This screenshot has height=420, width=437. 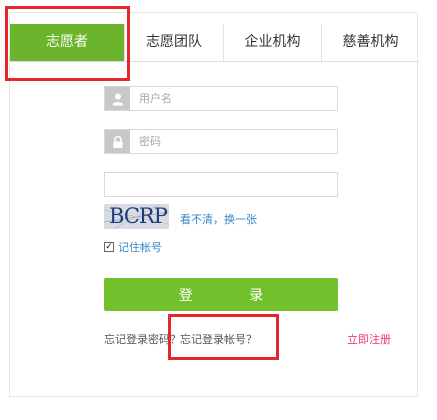 I want to click on register-link: 立即注册, so click(x=369, y=339).